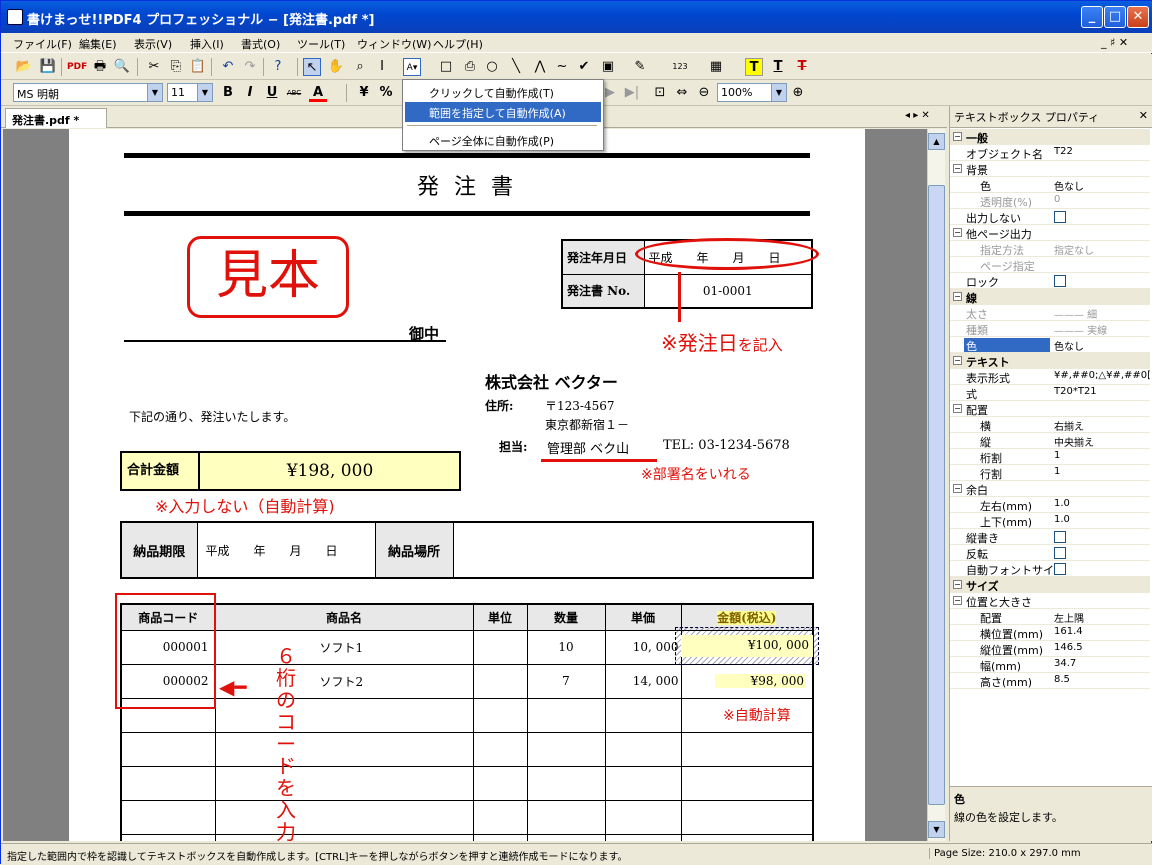 The image size is (1152, 865). Describe the element at coordinates (1068, 631) in the screenshot. I see `property-value: 161.4` at that location.